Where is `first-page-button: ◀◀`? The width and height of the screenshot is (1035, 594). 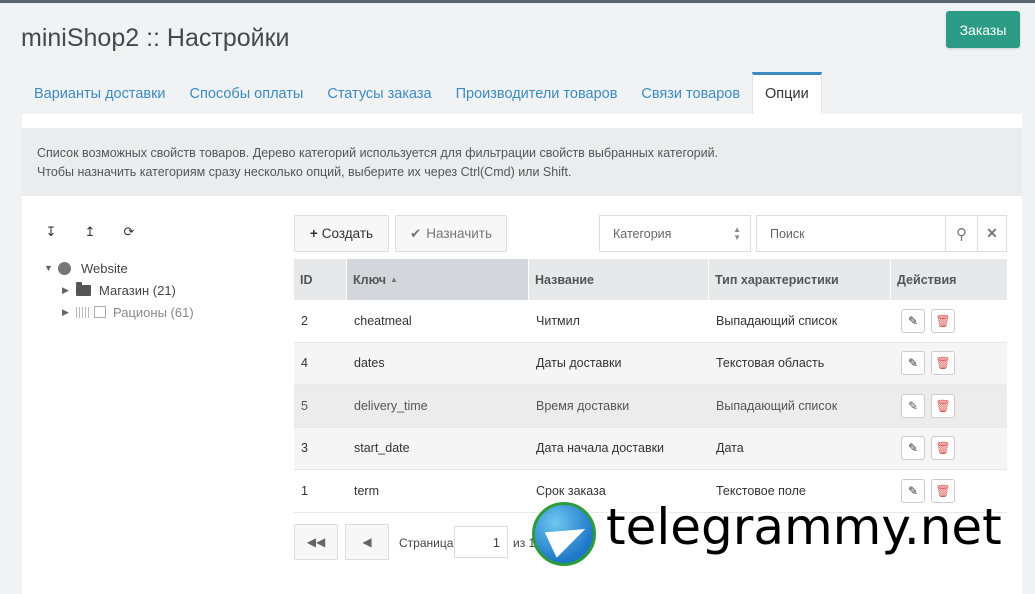 first-page-button: ◀◀ is located at coordinates (316, 542).